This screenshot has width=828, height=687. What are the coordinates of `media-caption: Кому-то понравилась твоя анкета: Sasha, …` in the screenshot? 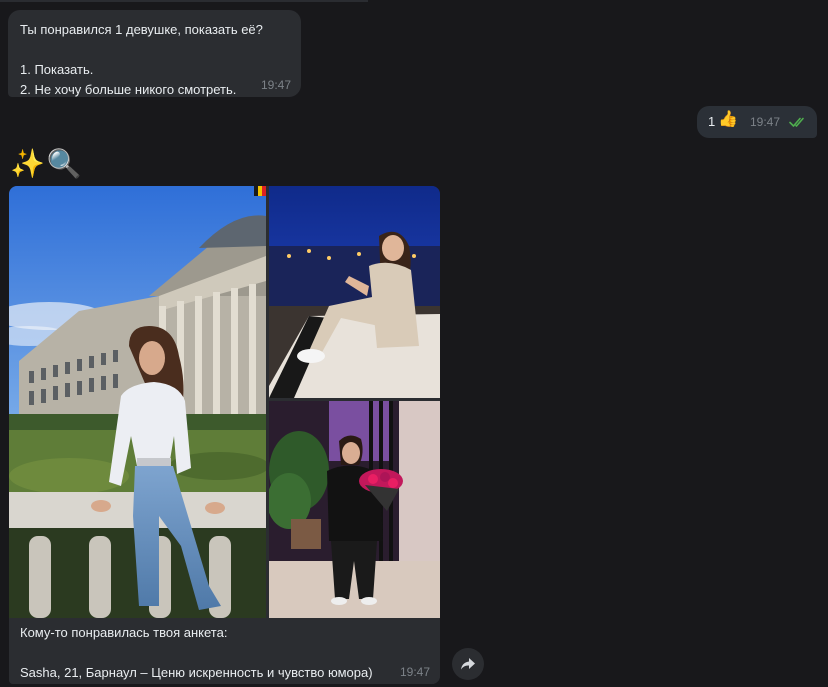 It's located at (224, 651).